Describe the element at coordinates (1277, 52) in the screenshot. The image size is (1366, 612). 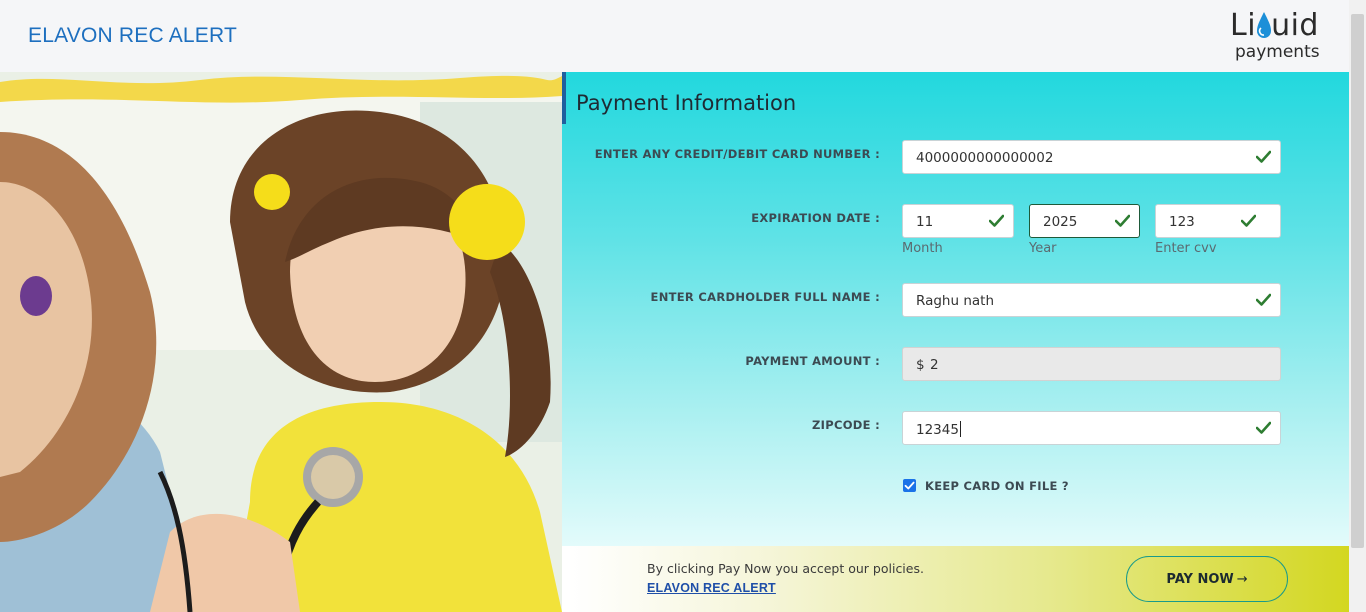
I see `logo-subtitle: payments` at that location.